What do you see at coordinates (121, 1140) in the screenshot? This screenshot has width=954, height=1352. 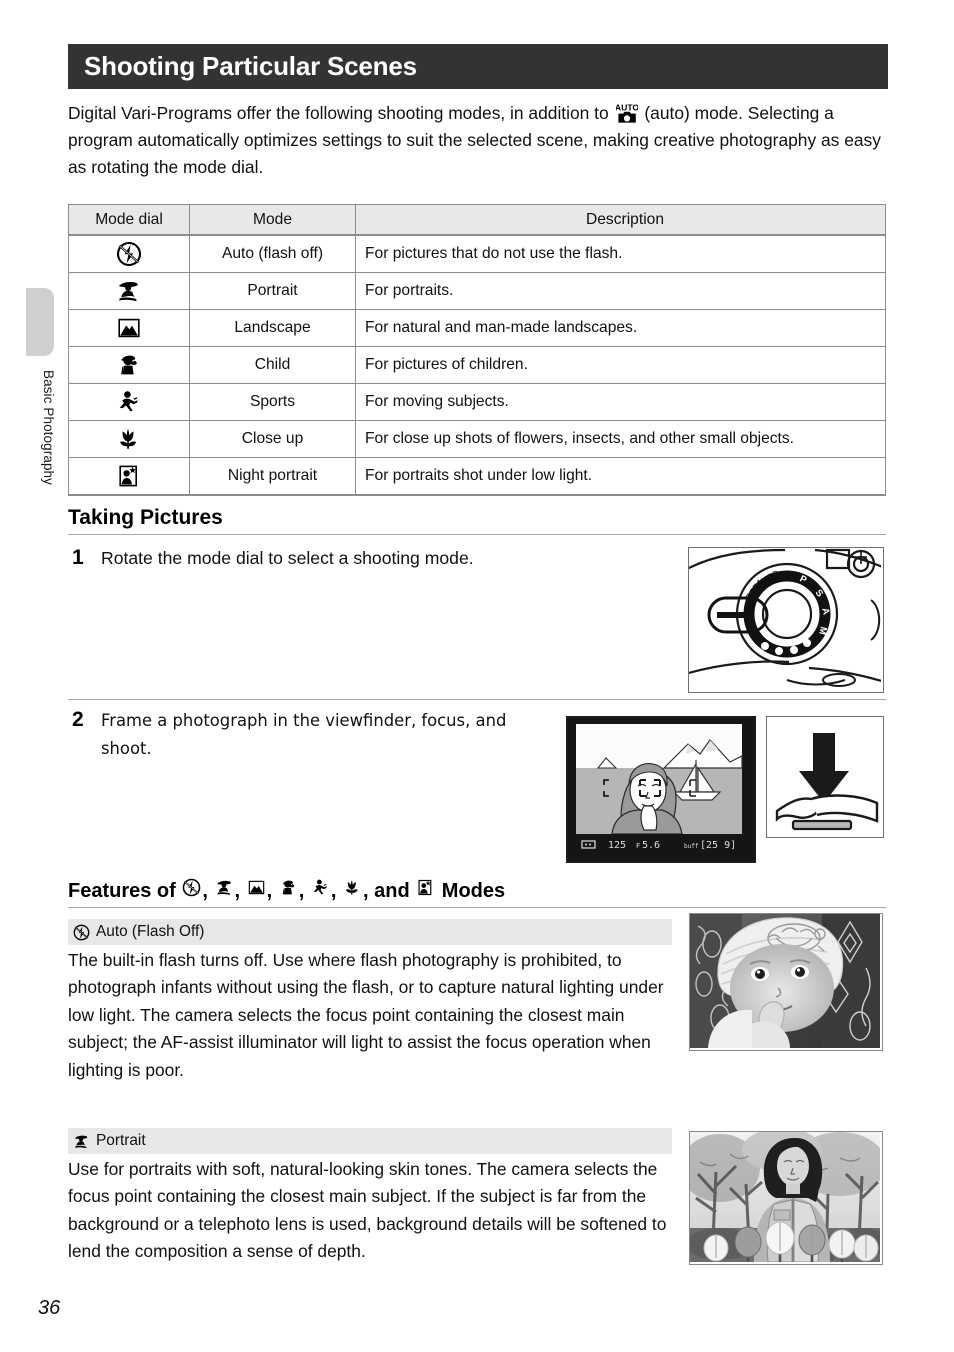 I see `feature-label: Portrait` at bounding box center [121, 1140].